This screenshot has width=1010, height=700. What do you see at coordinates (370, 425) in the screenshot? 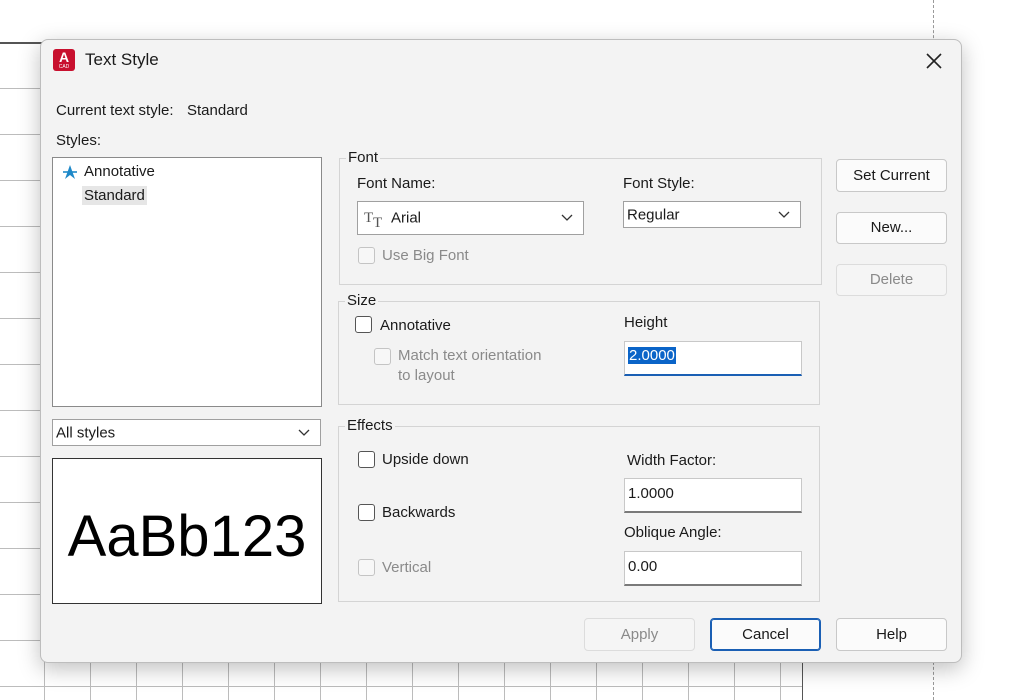
I see `effects-group-label: Effects` at bounding box center [370, 425].